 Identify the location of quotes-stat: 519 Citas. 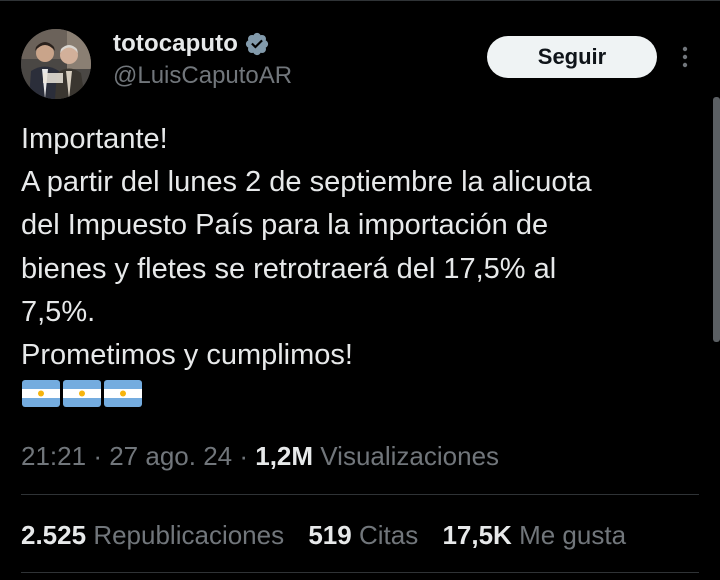
(366, 535).